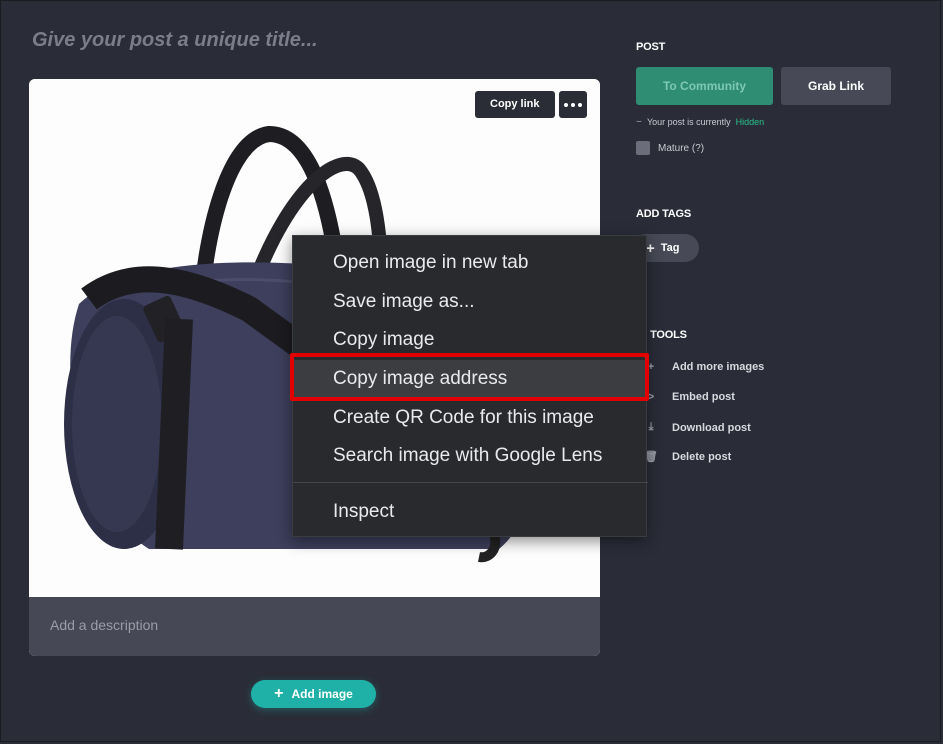 The image size is (943, 744). Describe the element at coordinates (651, 47) in the screenshot. I see `post-heading: POST` at that location.